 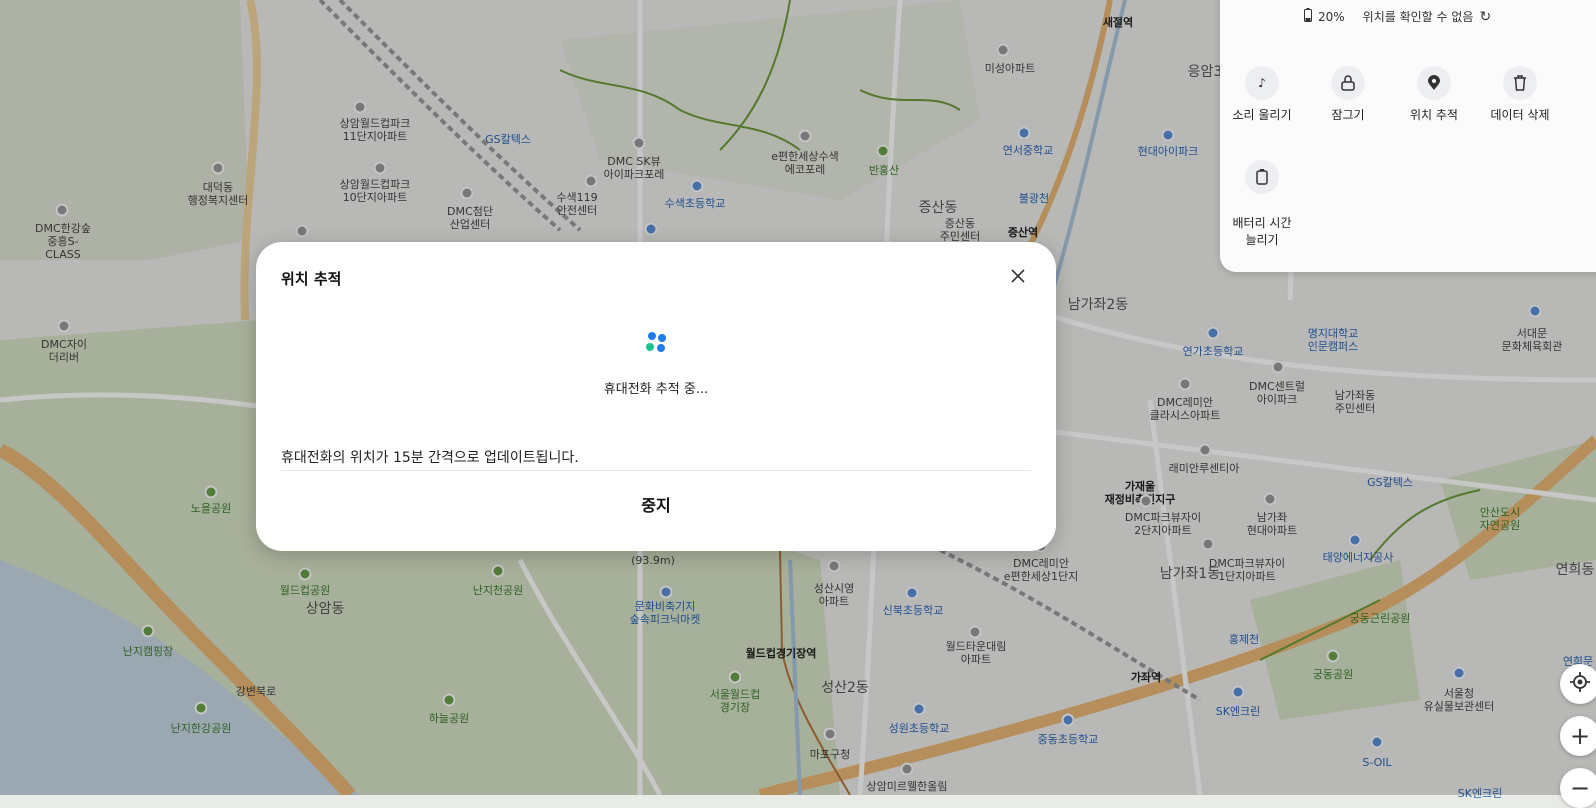 I want to click on location-status: 위치를 확인할 수 없음, so click(x=1418, y=17).